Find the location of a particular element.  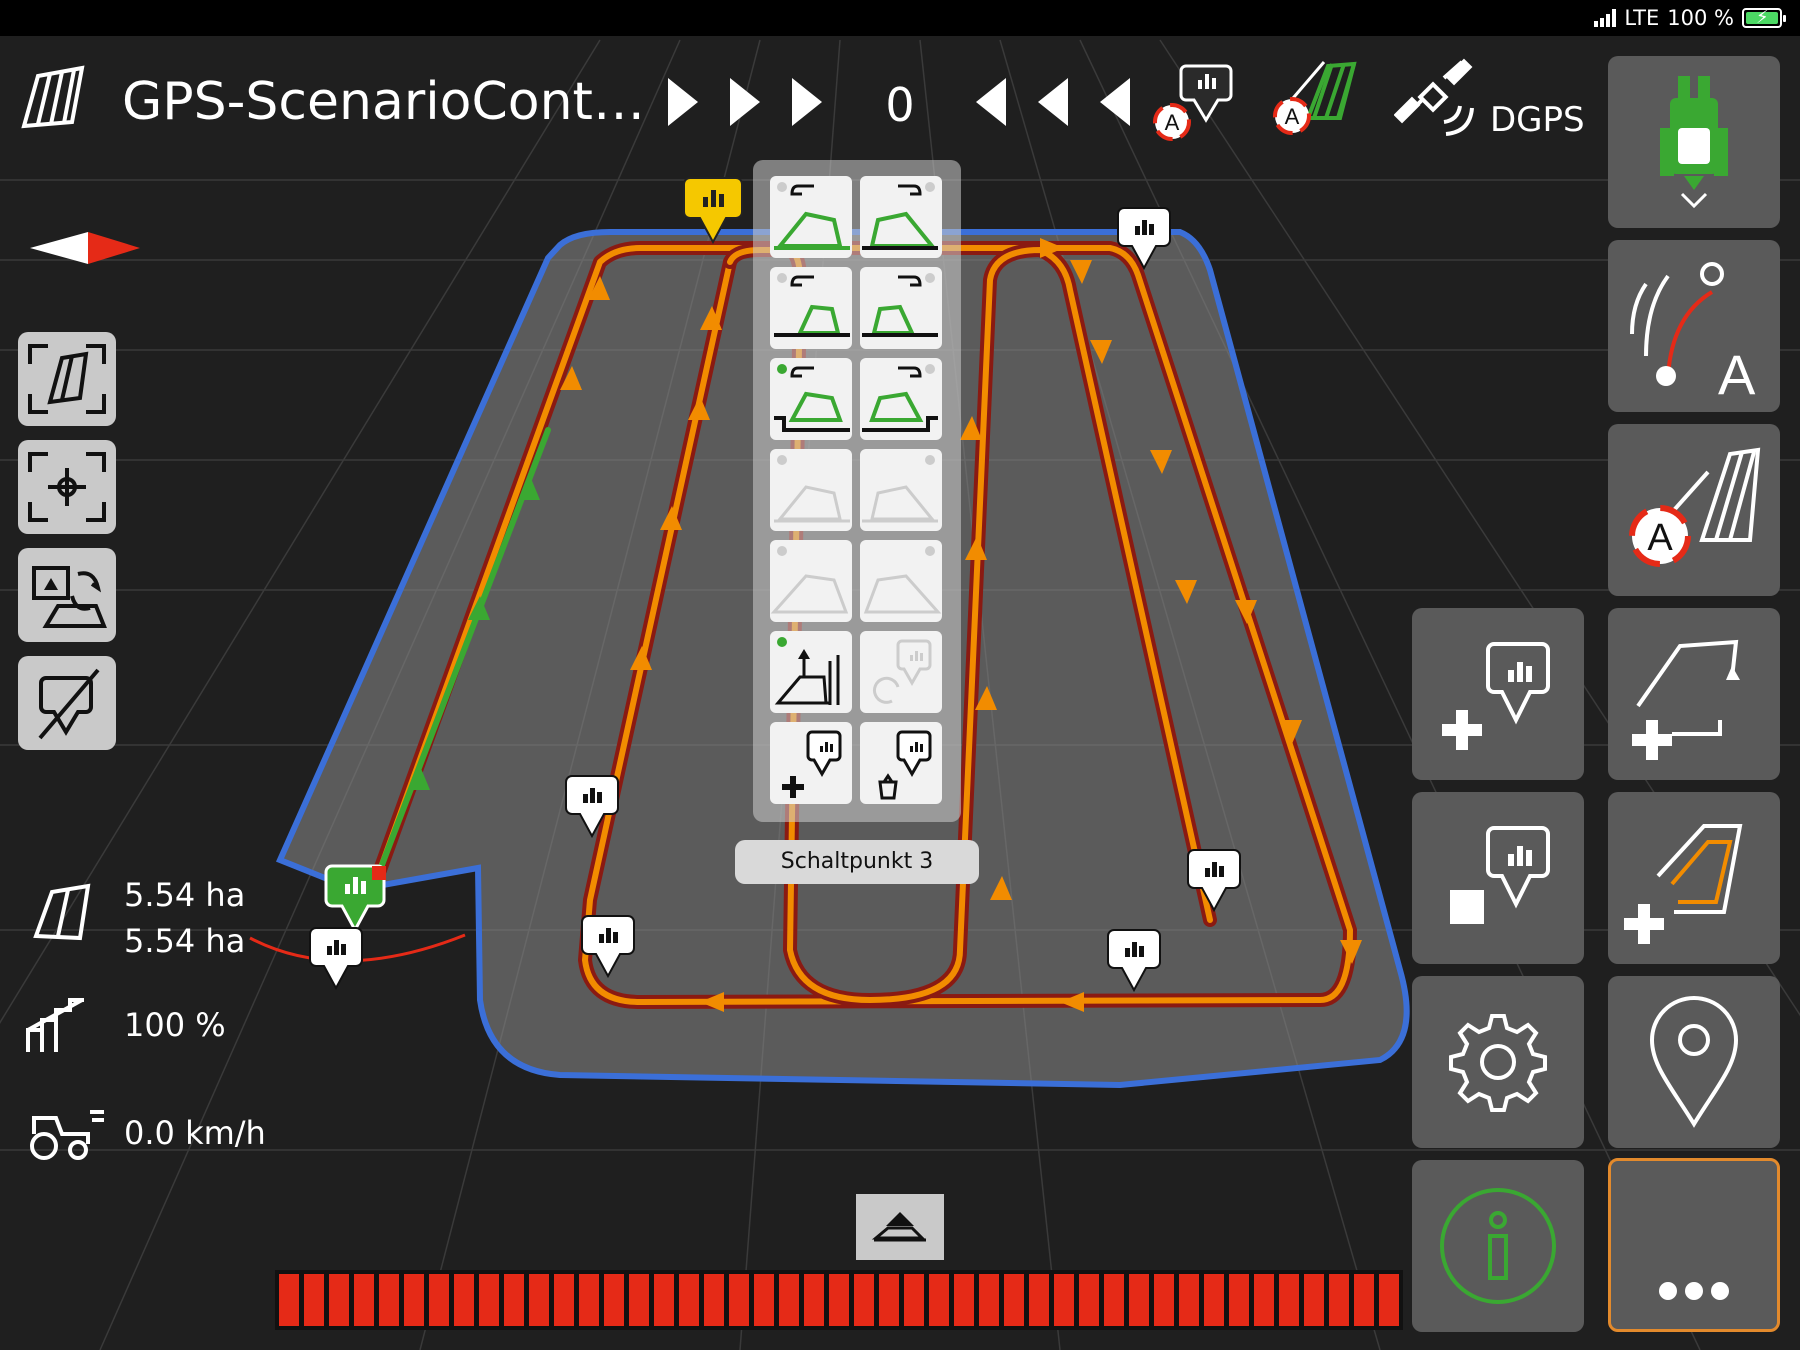

section-full-left-button is located at coordinates (811, 217).